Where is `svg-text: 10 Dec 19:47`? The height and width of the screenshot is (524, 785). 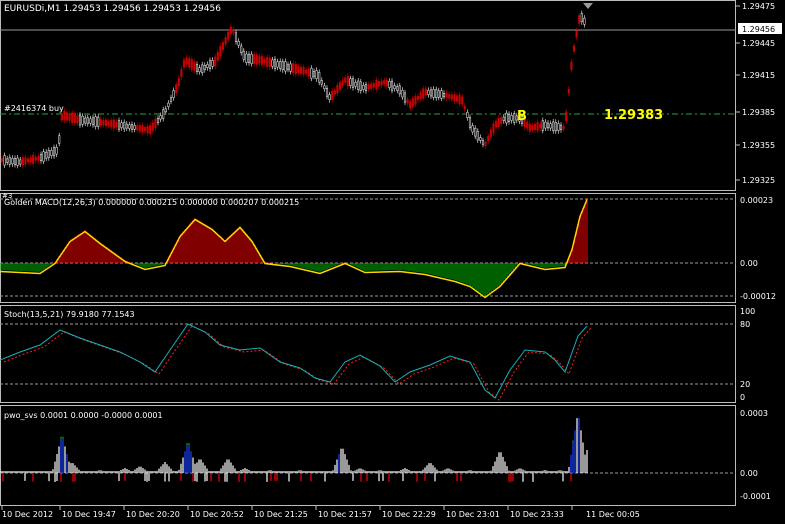 svg-text: 10 Dec 19:47 is located at coordinates (89, 514).